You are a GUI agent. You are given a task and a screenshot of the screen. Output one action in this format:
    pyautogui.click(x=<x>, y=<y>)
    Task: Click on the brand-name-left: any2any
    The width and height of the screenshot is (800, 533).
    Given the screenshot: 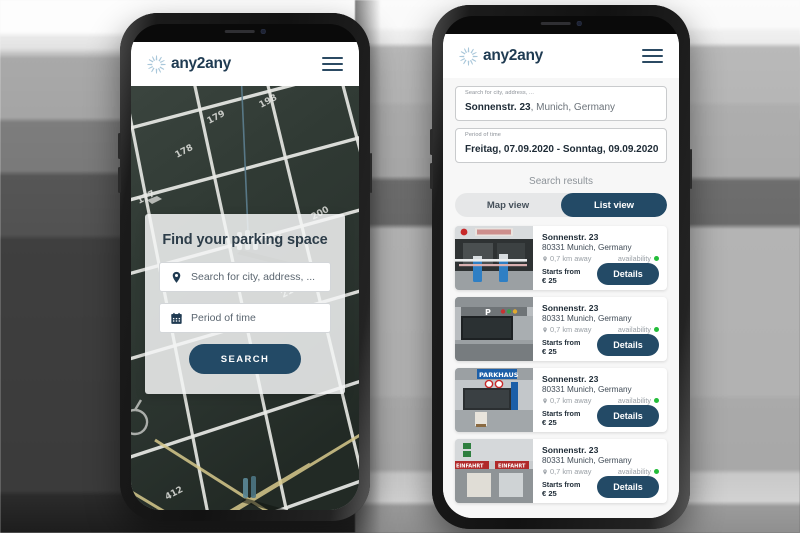 What is the action you would take?
    pyautogui.click(x=201, y=63)
    